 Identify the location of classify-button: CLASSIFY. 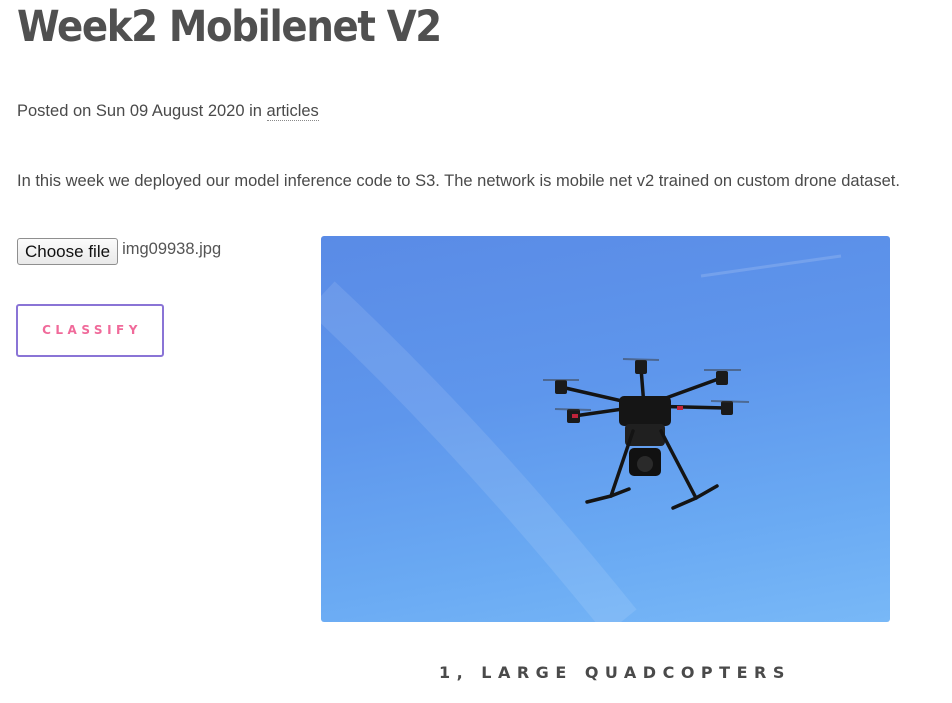
(90, 330).